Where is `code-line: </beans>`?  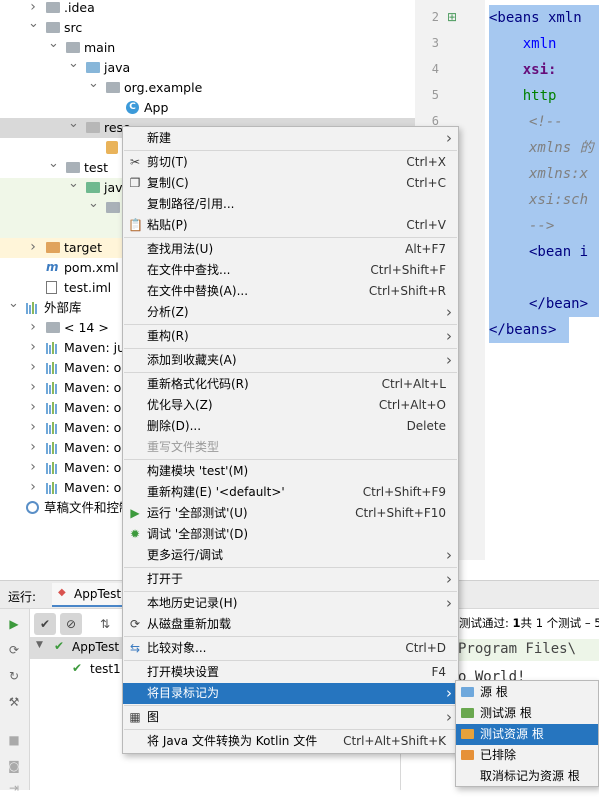
code-line: </beans> is located at coordinates (523, 330).